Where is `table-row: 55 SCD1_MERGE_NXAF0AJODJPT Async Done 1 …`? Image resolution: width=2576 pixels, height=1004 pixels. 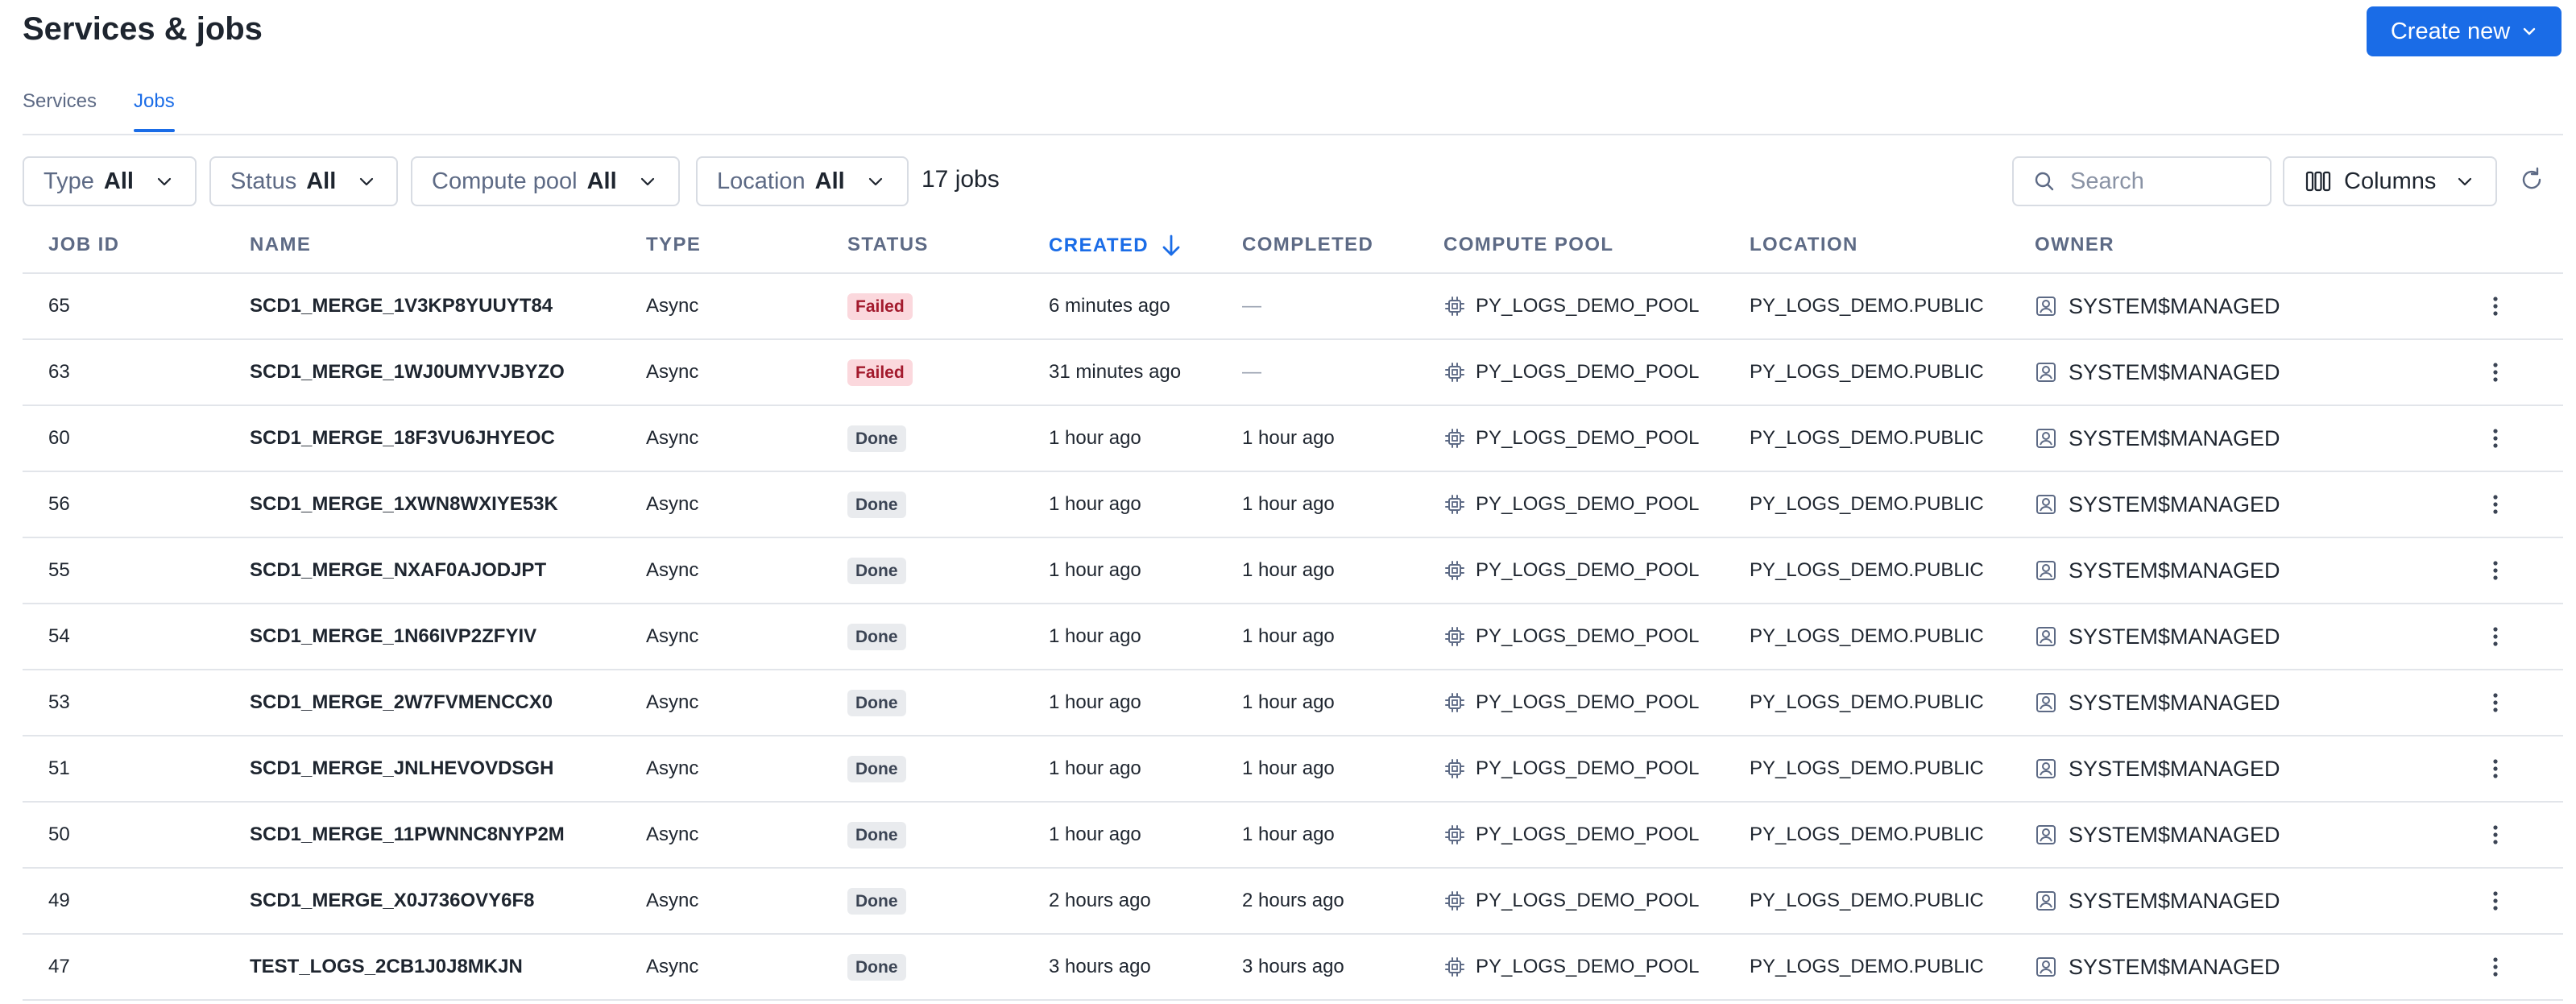 table-row: 55 SCD1_MERGE_NXAF0AJODJPT Async Done 1 … is located at coordinates (1293, 571).